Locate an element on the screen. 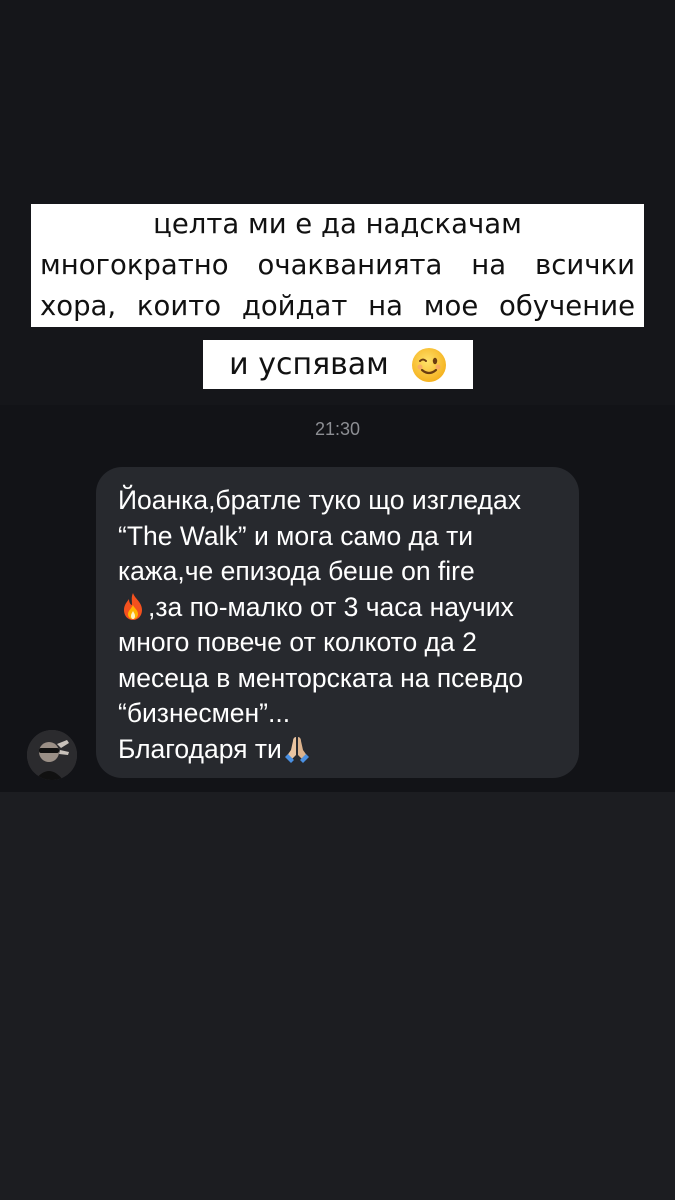 This screenshot has height=1200, width=675. message-line-text: ,за по-малко от 3 часа научих is located at coordinates (331, 606).